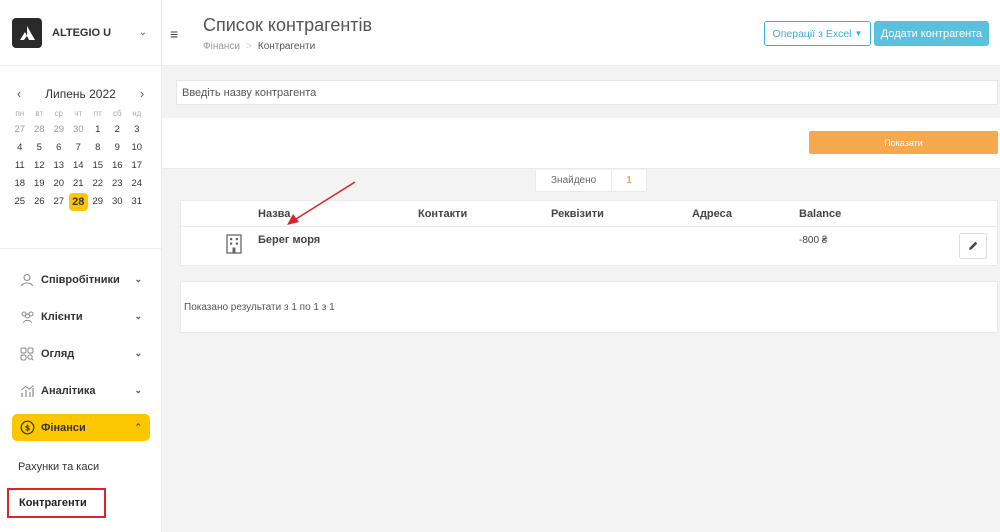 The image size is (1000, 532). I want to click on column-header-address: Адреса, so click(712, 214).